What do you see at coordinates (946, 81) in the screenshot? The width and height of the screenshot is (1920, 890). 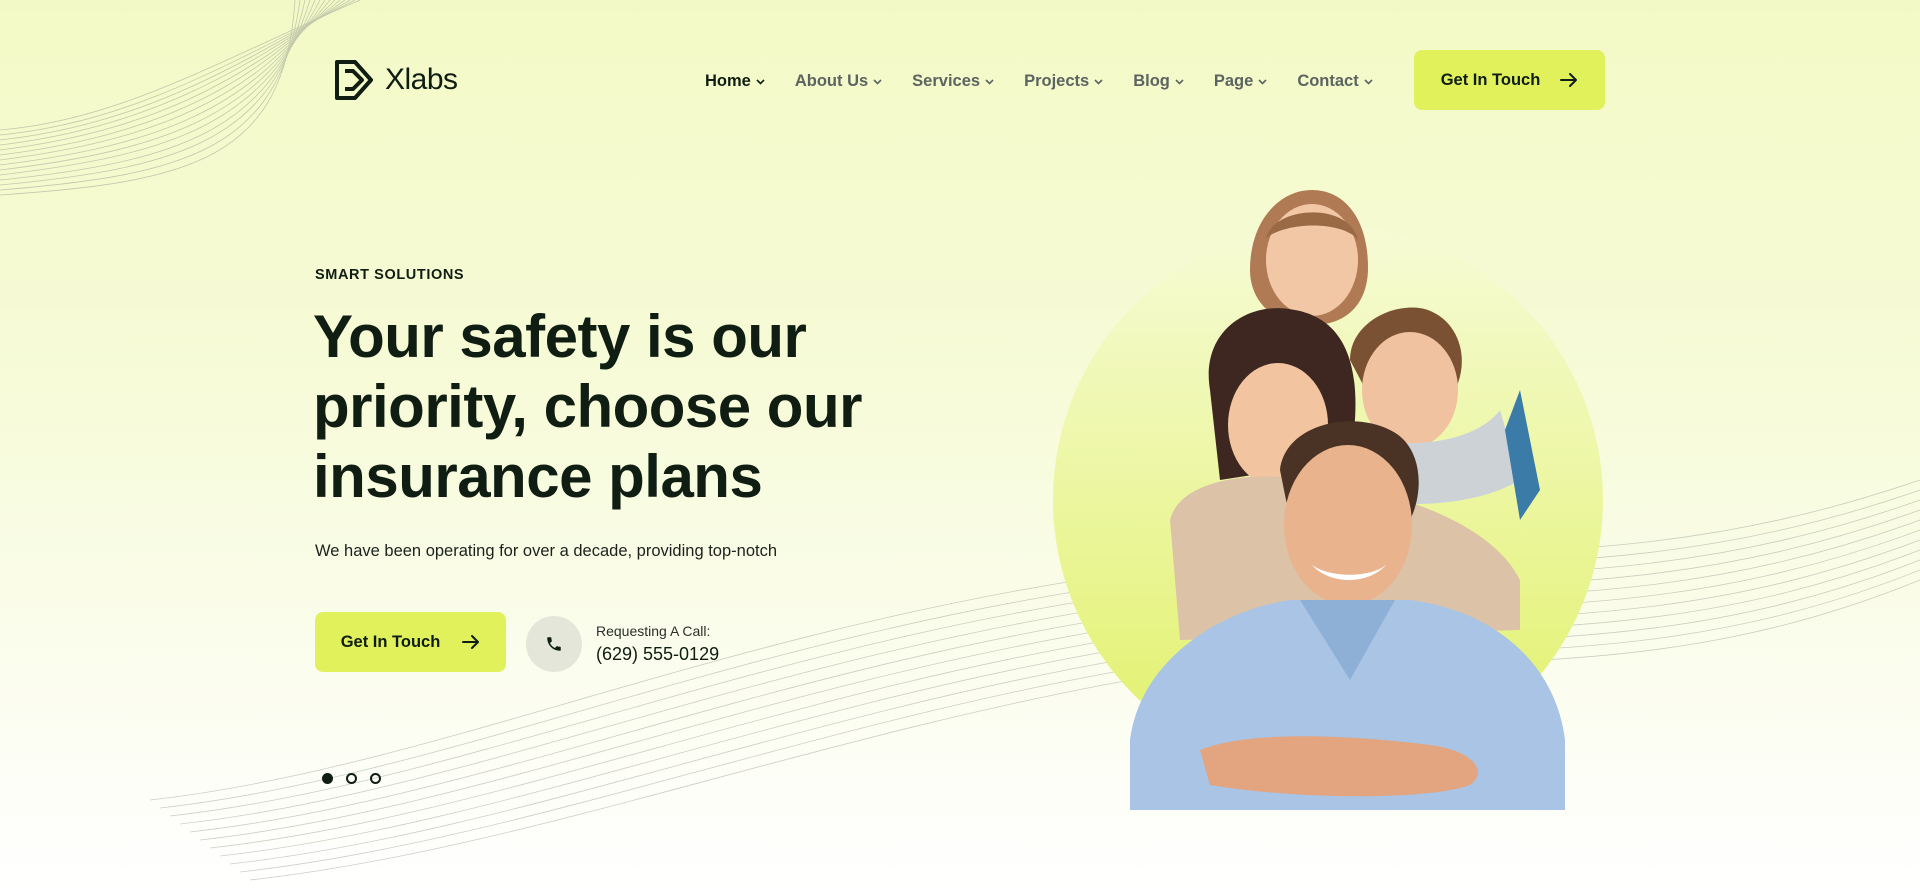 I see `nav-item-label: Services` at bounding box center [946, 81].